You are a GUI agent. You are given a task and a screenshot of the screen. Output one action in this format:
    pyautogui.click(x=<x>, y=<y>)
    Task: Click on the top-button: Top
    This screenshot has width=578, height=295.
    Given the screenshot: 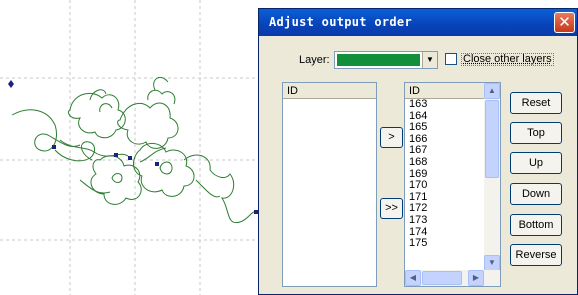 What is the action you would take?
    pyautogui.click(x=536, y=133)
    